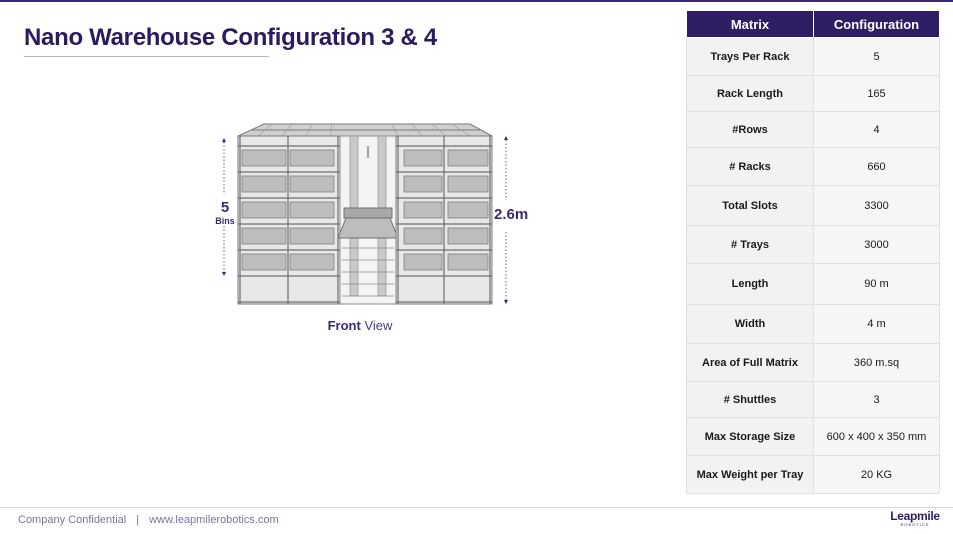 The image size is (953, 534). Describe the element at coordinates (225, 221) in the screenshot. I see `bins-unit: Bins` at that location.